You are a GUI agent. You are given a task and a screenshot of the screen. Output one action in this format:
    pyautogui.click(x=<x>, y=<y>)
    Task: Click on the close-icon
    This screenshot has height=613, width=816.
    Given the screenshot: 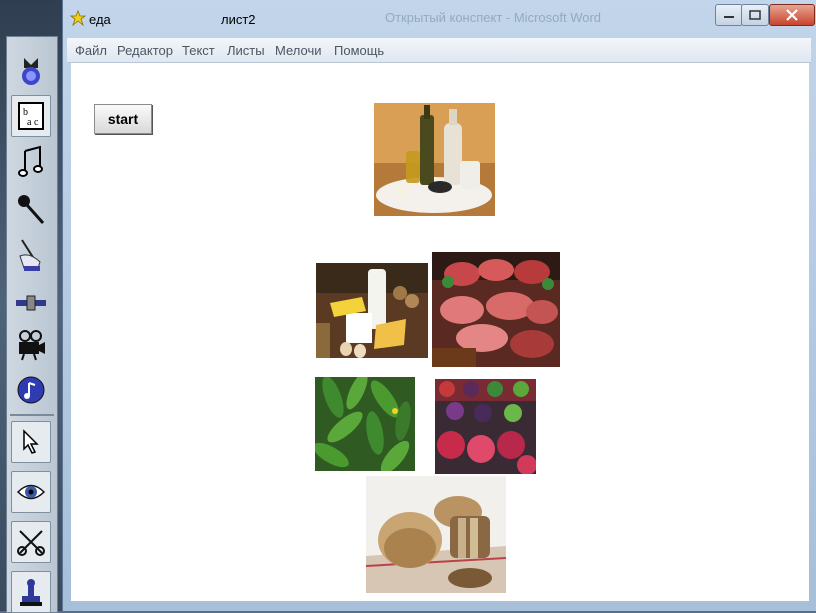 What is the action you would take?
    pyautogui.click(x=792, y=15)
    